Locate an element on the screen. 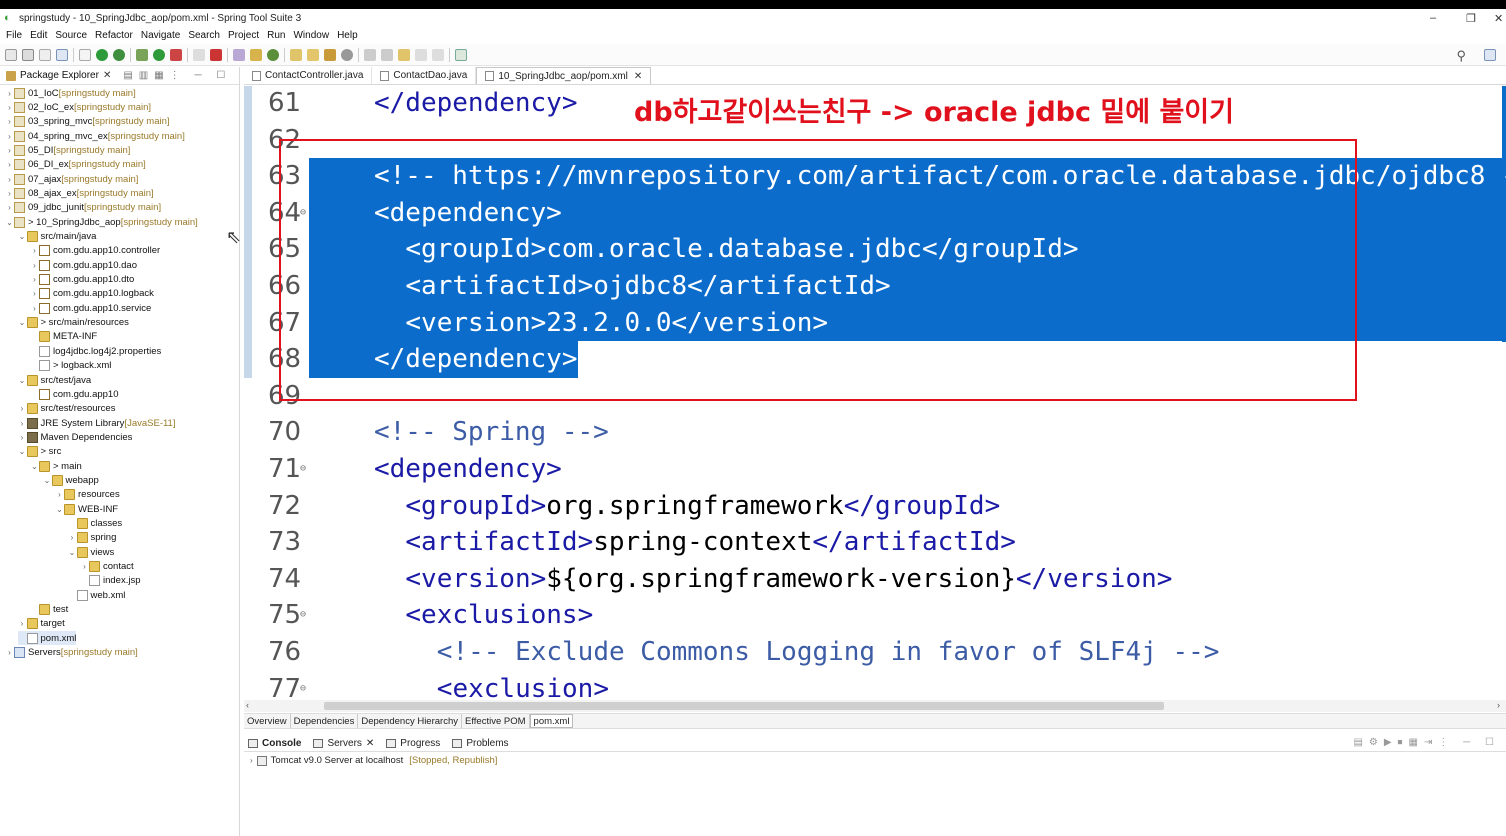 This screenshot has height=836, width=1506. tree-item: › 09_jdbc_junit [springstudy main] is located at coordinates (83, 208).